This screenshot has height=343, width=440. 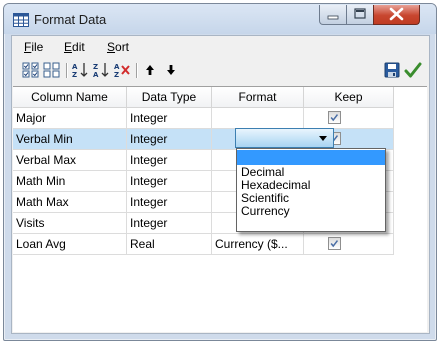 I want to click on cell-column-name: Loan Avg, so click(x=70, y=244).